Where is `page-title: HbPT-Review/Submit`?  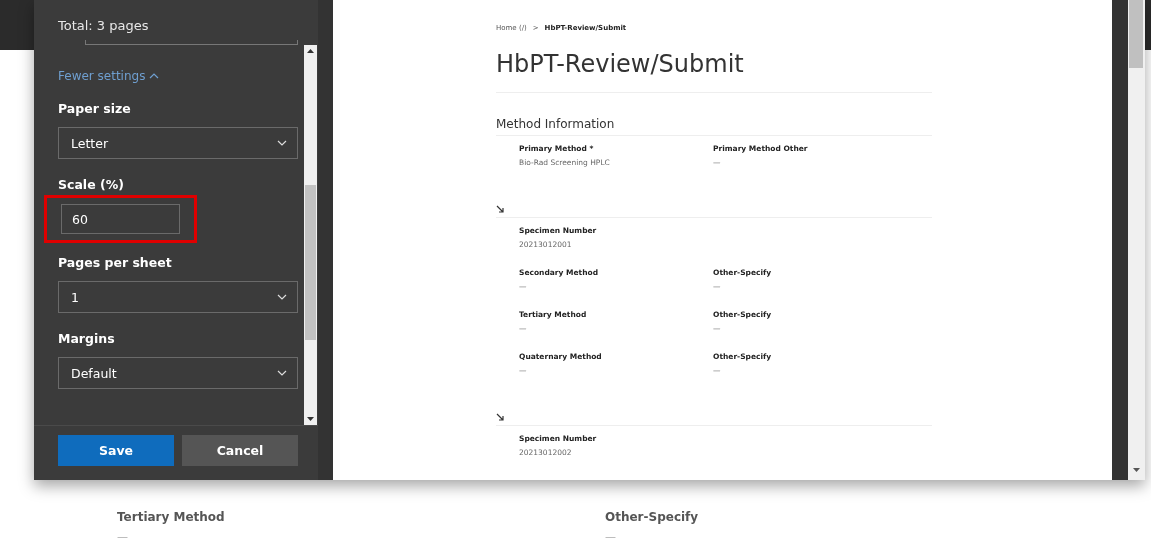 page-title: HbPT-Review/Submit is located at coordinates (620, 64).